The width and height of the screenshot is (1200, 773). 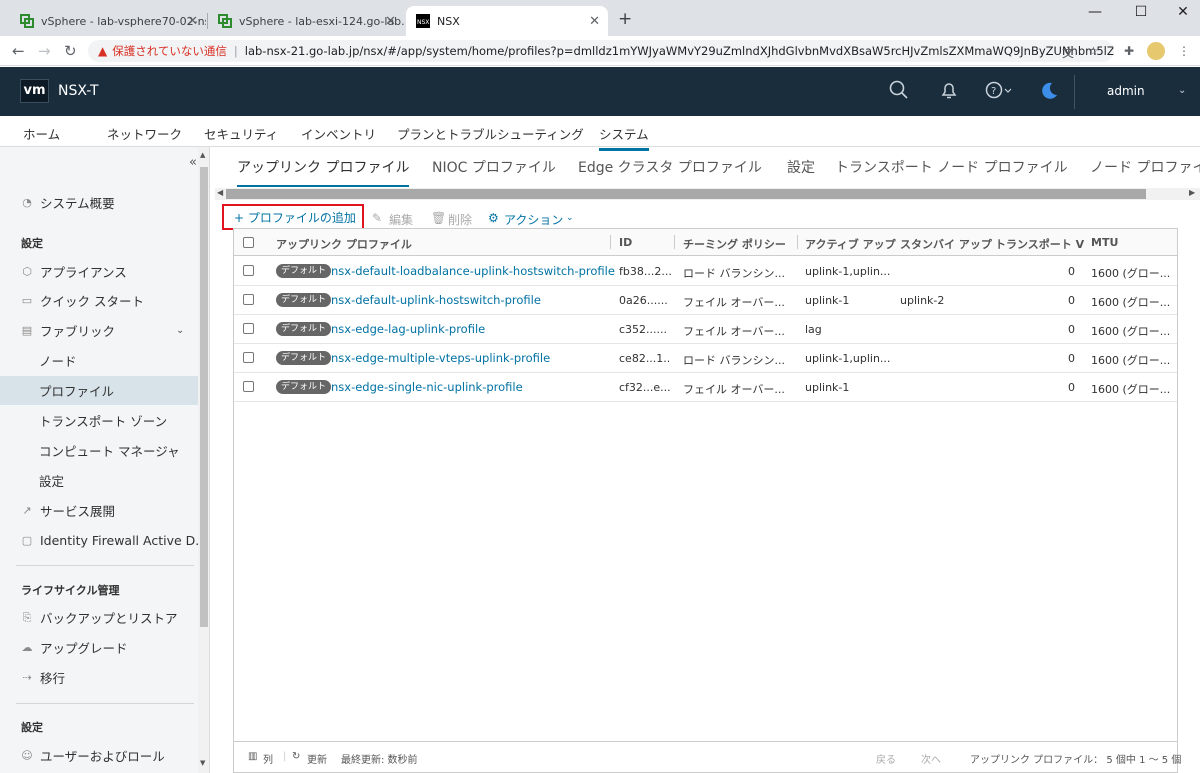 What do you see at coordinates (144, 133) in the screenshot?
I see `nav-networking: ネットワーク` at bounding box center [144, 133].